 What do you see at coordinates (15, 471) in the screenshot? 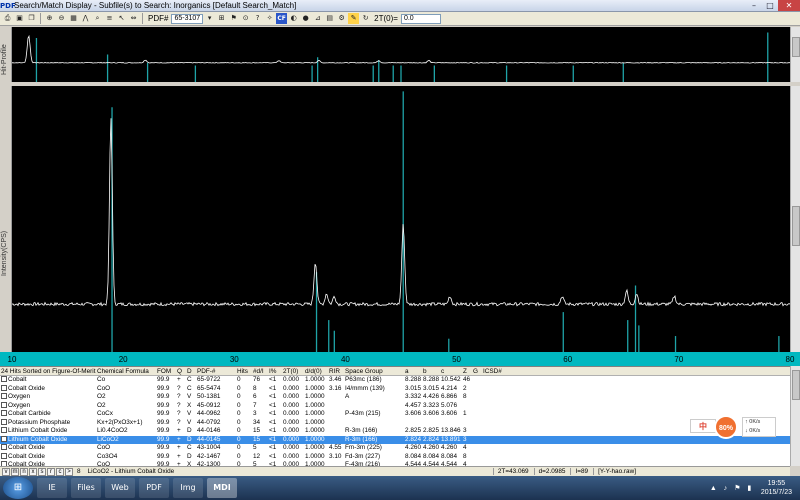
I see `filter-button: m` at bounding box center [15, 471].